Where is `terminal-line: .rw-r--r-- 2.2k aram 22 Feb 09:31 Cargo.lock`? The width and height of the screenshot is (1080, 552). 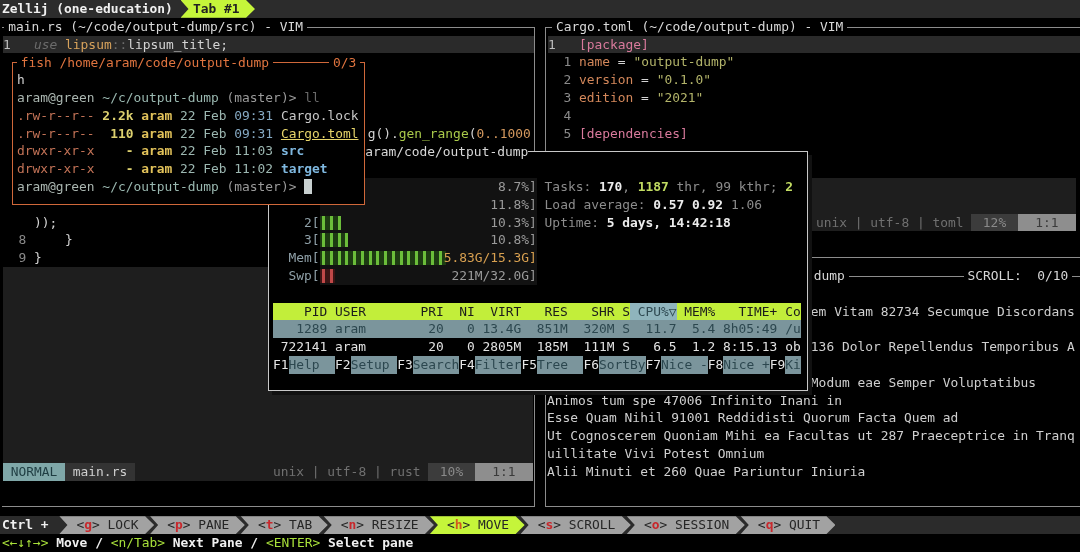
terminal-line: .rw-r--r-- 2.2k aram 22 Feb 09:31 Cargo.lock is located at coordinates (188, 115).